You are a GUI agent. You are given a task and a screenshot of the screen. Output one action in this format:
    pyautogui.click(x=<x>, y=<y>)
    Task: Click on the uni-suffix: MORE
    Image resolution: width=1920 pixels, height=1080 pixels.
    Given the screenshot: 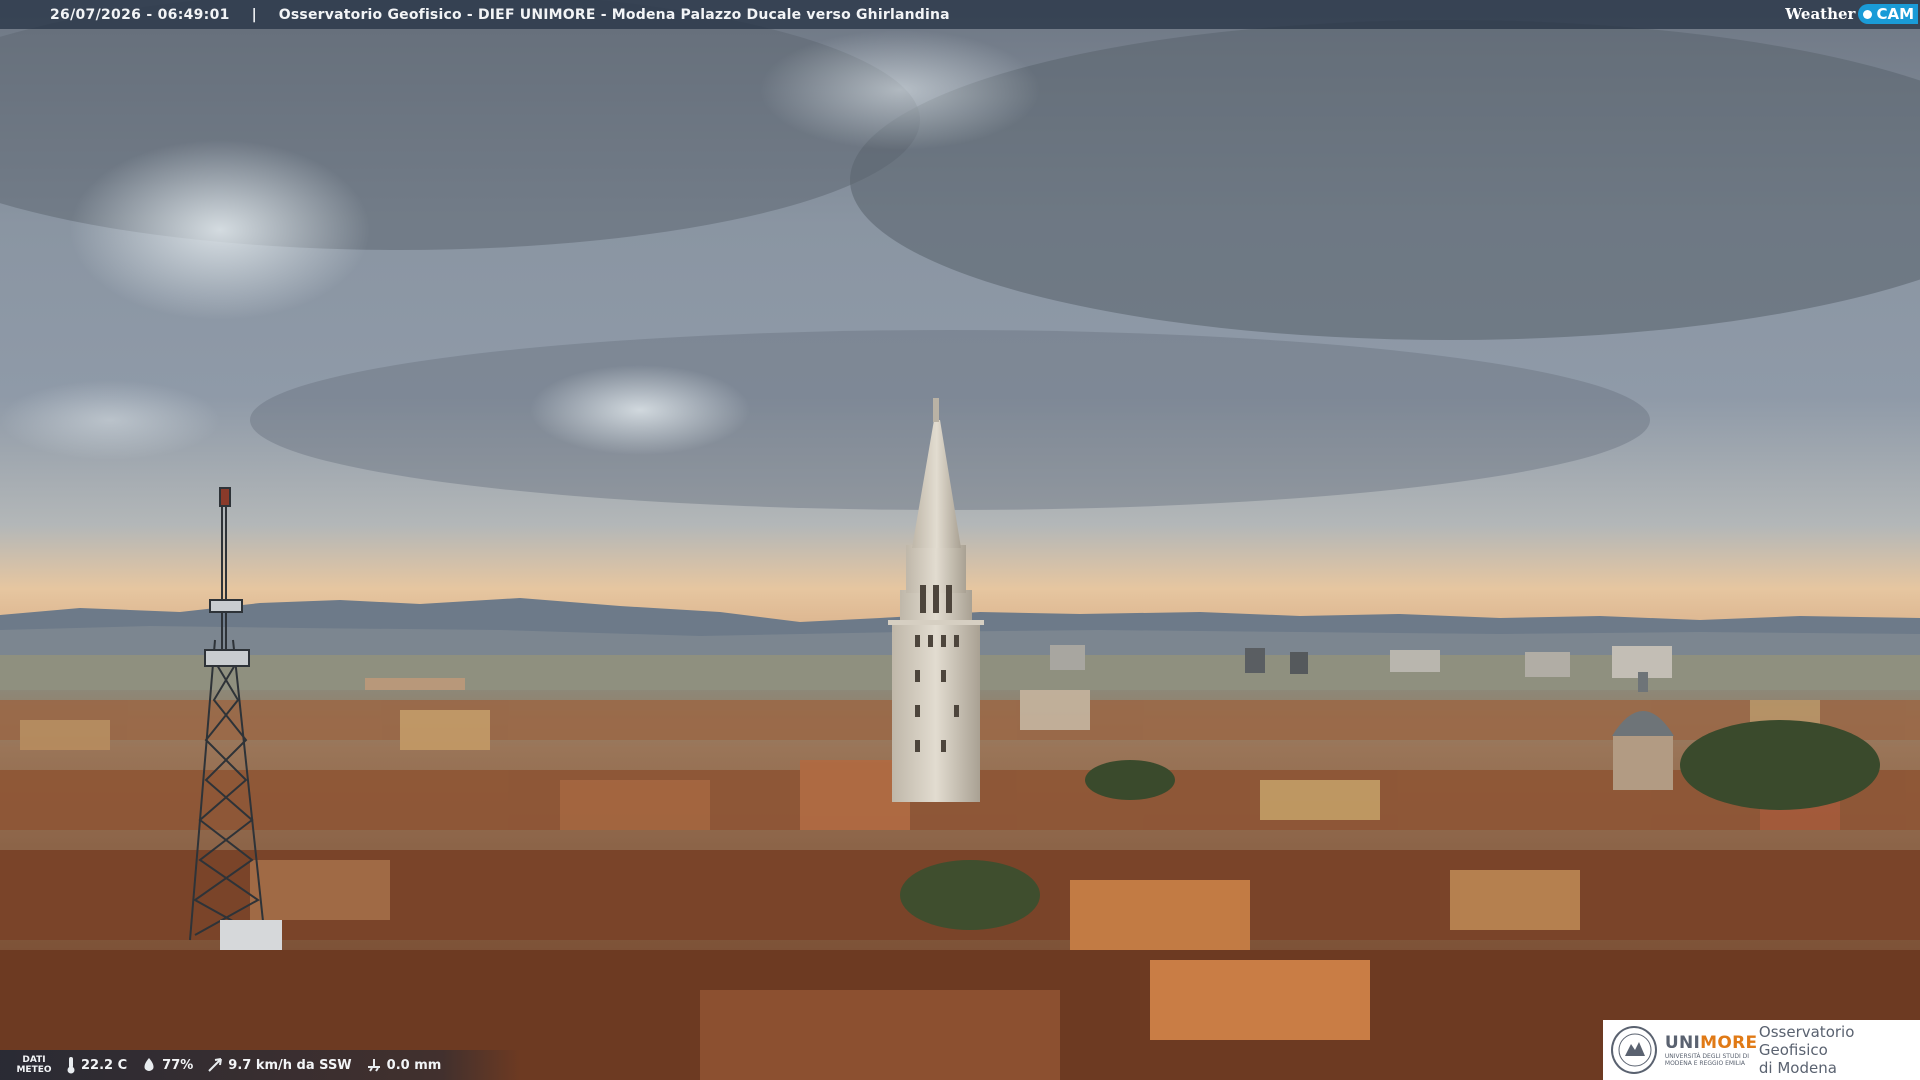 What is the action you would take?
    pyautogui.click(x=1729, y=1043)
    